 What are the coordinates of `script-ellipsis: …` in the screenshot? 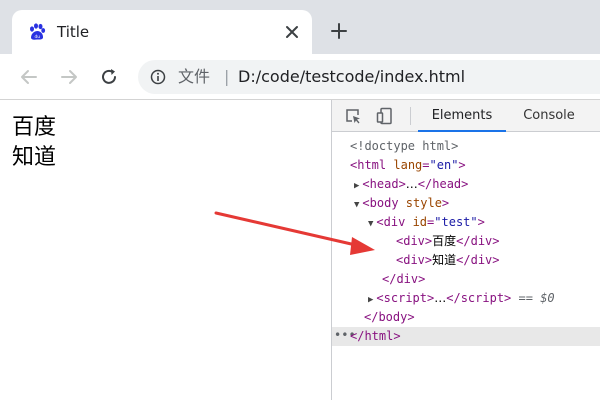 It's located at (440, 298).